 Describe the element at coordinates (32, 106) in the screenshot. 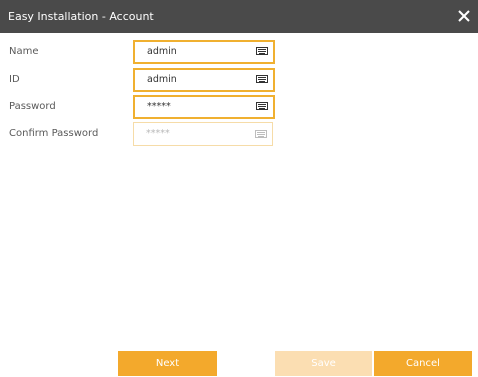

I see `password-label: Password` at that location.